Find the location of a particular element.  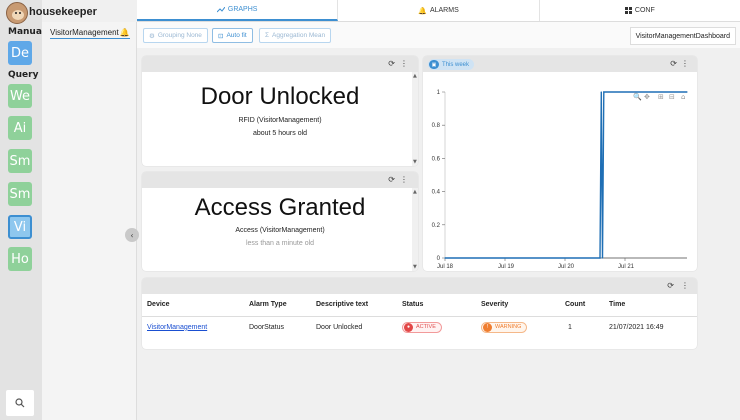

y-tick-label: 0.4 is located at coordinates (436, 193).